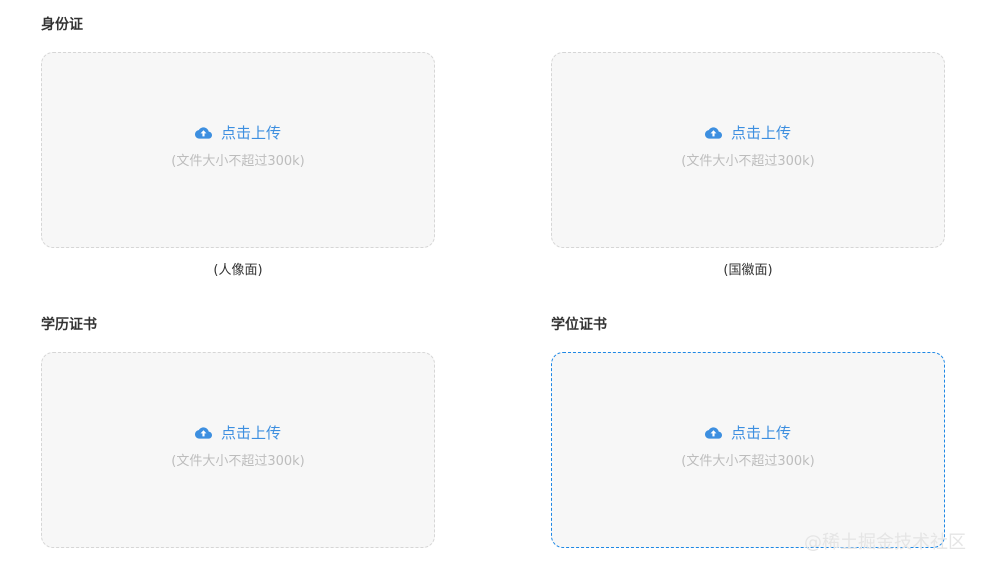 This screenshot has height=571, width=982. What do you see at coordinates (238, 450) in the screenshot?
I see `education-cert-upload: 点击上传 (文件大小不超过300k)` at bounding box center [238, 450].